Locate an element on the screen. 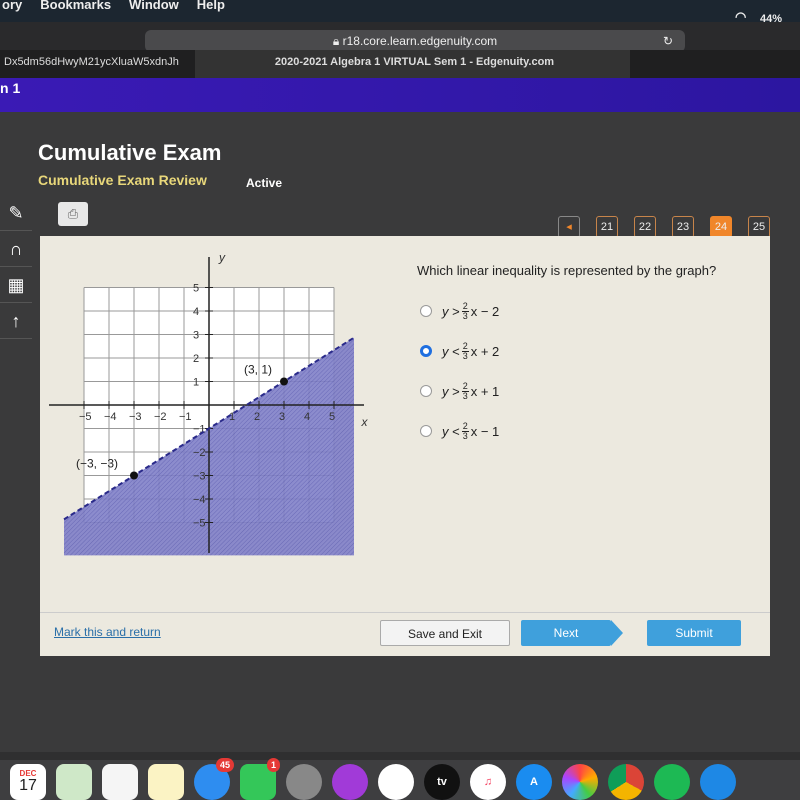 This screenshot has width=800, height=800. submit-button: Submit is located at coordinates (694, 633).